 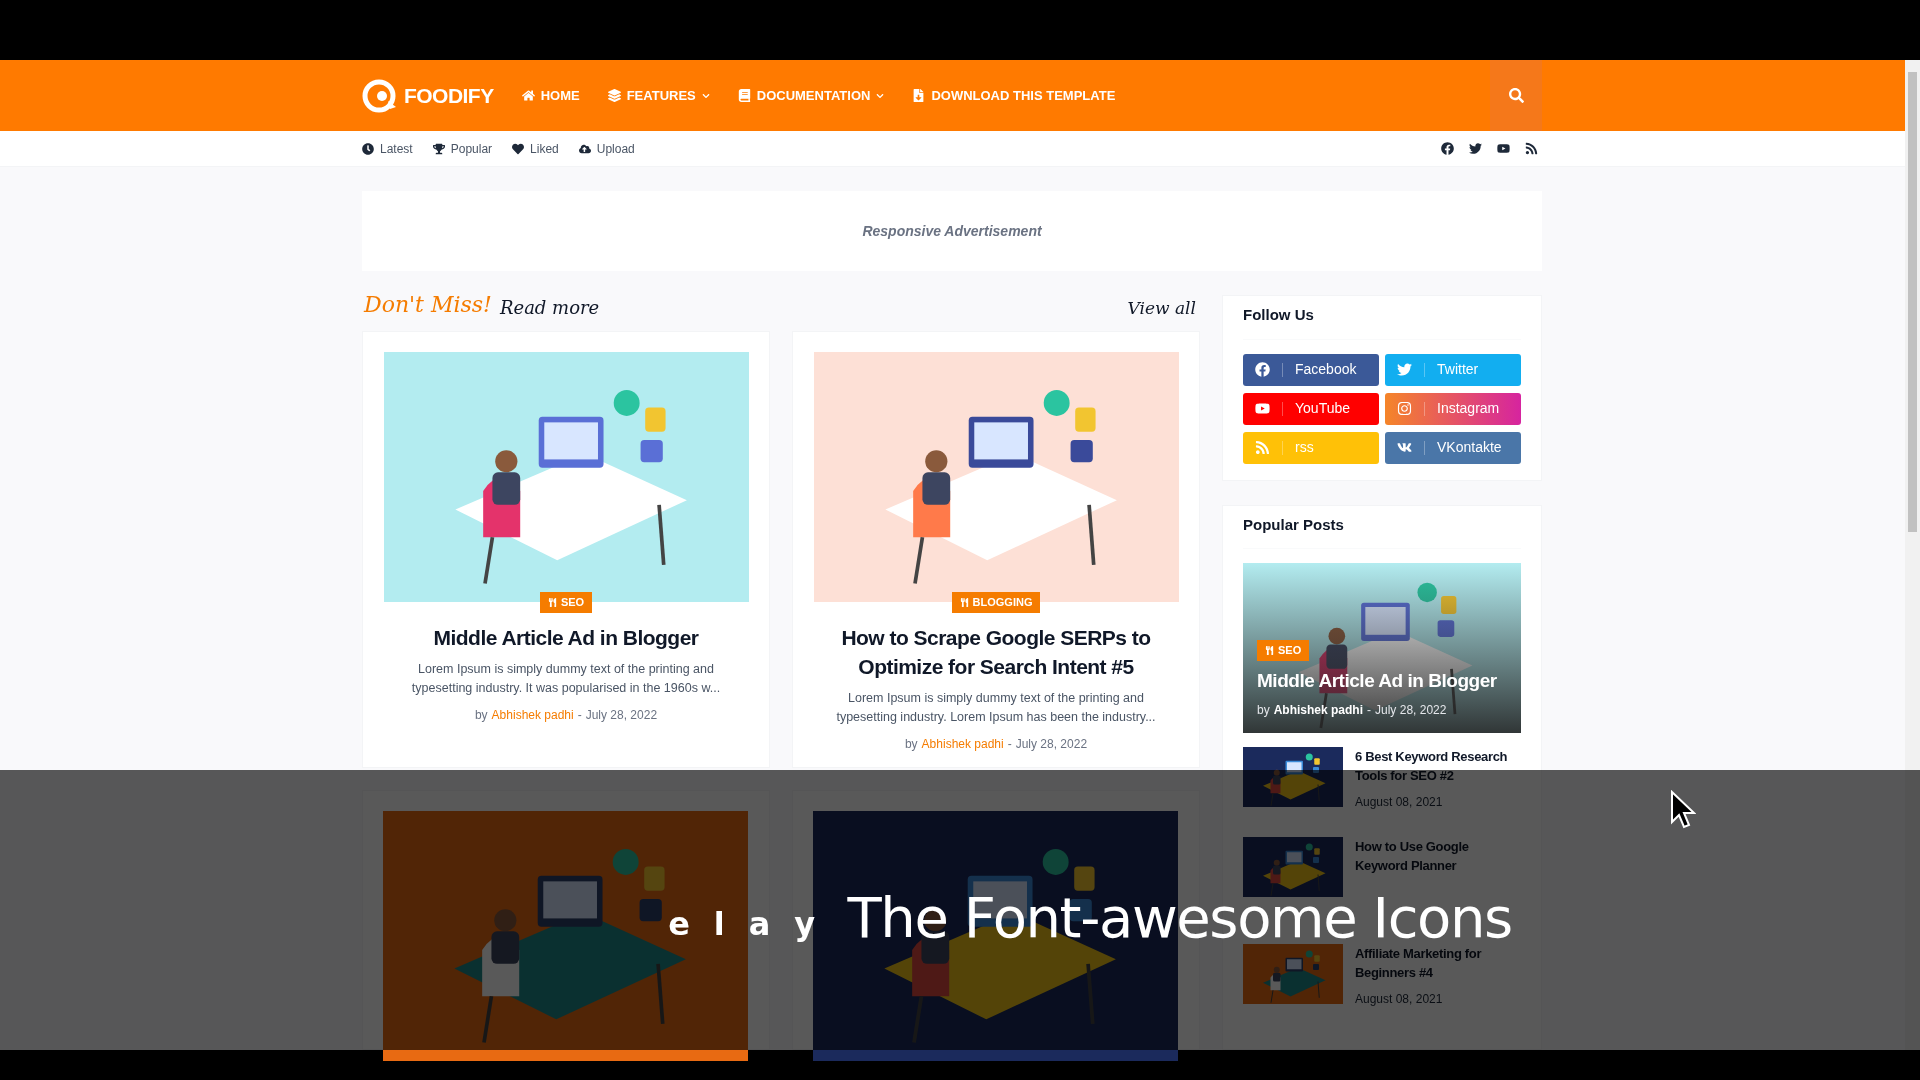 What do you see at coordinates (1912, 302) in the screenshot?
I see `scrollbar-thumb` at bounding box center [1912, 302].